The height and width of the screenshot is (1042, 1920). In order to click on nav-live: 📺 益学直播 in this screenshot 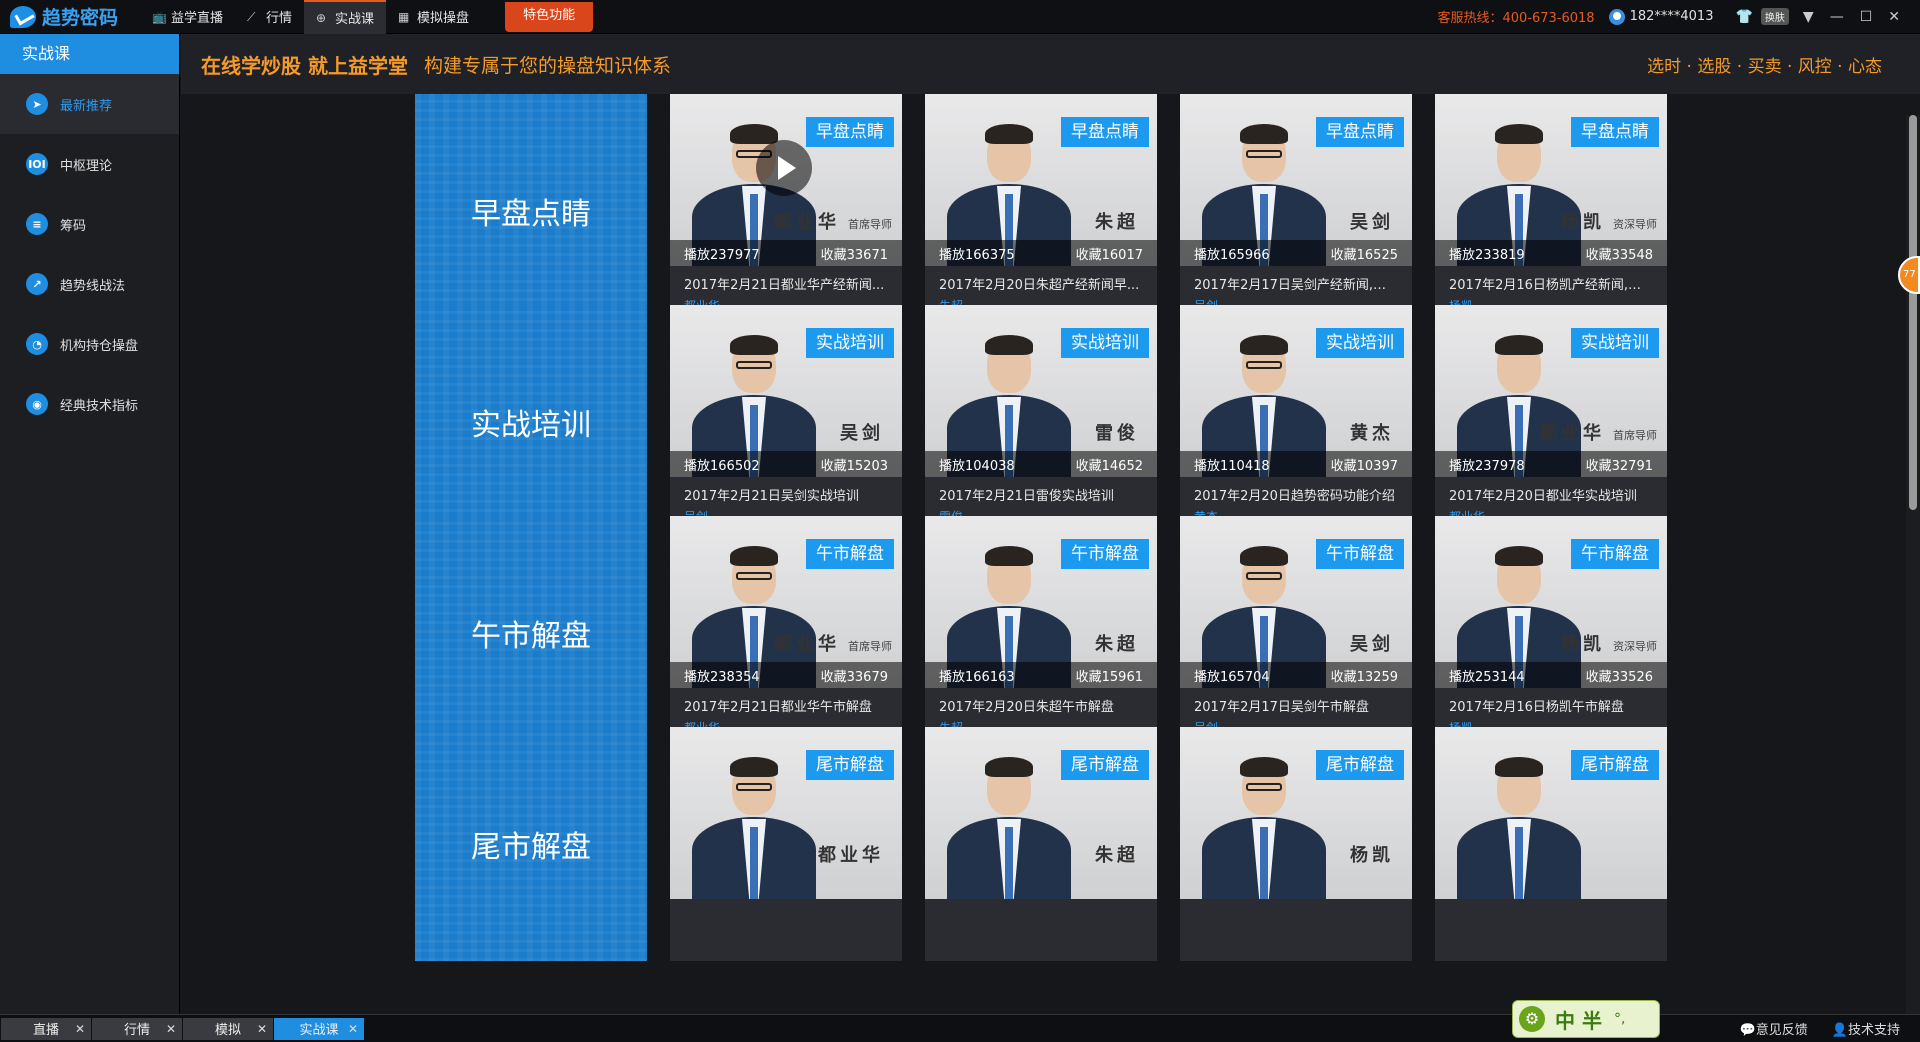, I will do `click(187, 17)`.